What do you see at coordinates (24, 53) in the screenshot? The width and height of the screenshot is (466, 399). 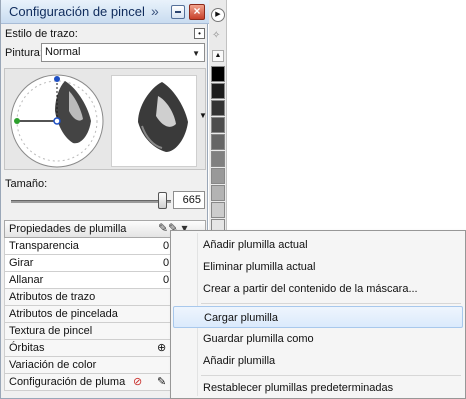 I see `paint-label: Pintura:` at bounding box center [24, 53].